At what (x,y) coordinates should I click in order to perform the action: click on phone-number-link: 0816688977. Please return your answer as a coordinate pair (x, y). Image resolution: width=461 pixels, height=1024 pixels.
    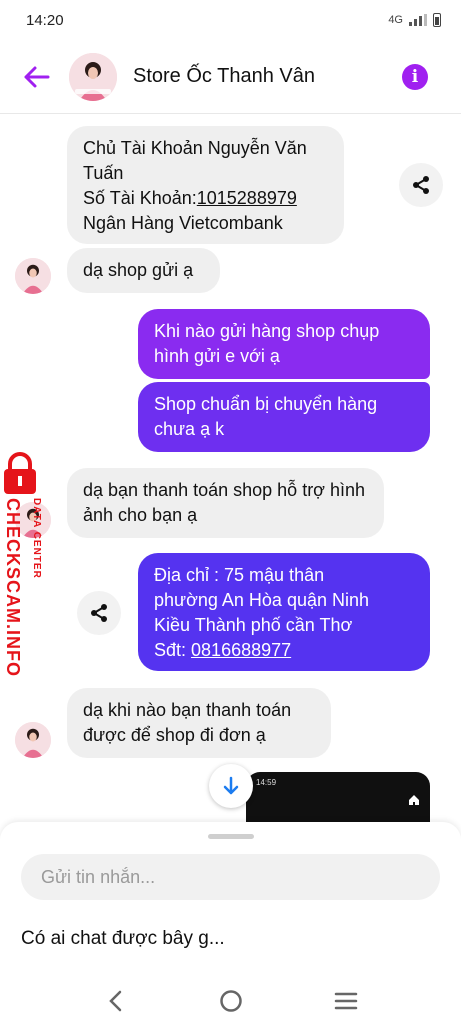
    Looking at the image, I should click on (241, 650).